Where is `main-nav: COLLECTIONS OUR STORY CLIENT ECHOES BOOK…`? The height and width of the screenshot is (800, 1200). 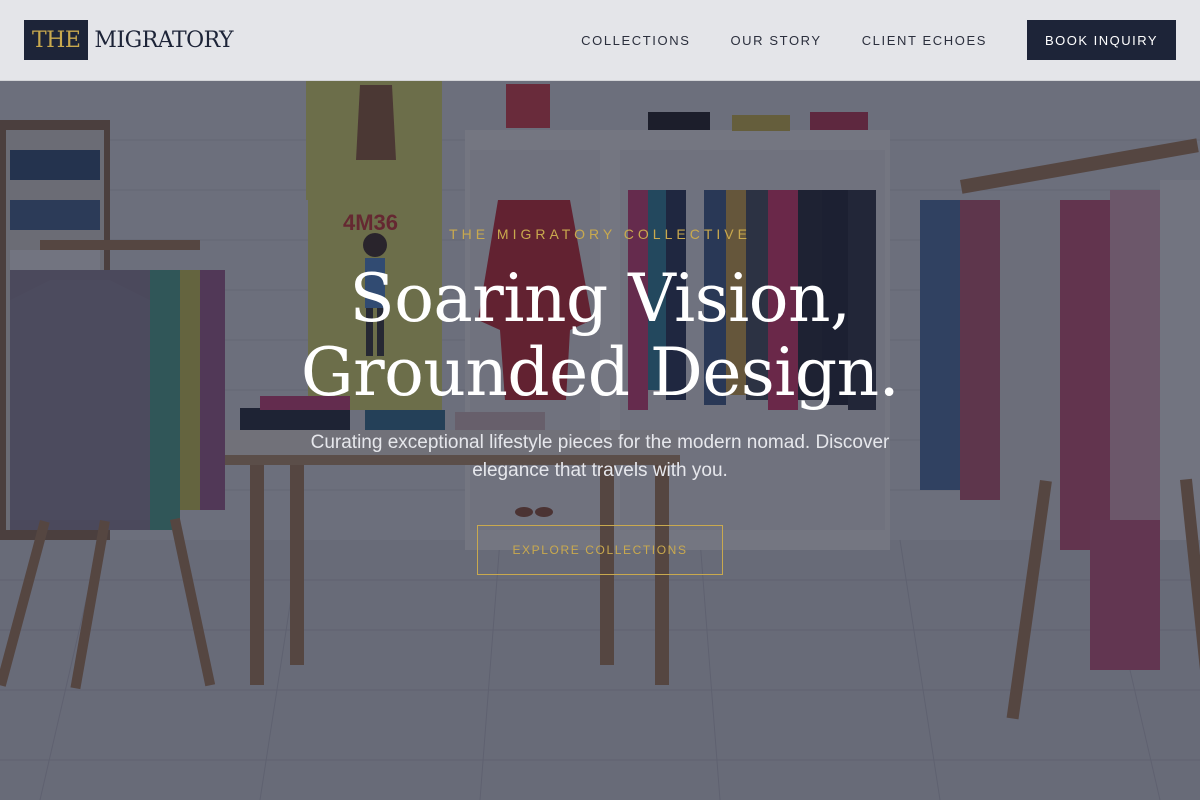 main-nav: COLLECTIONS OUR STORY CLIENT ECHOES BOOK… is located at coordinates (878, 40).